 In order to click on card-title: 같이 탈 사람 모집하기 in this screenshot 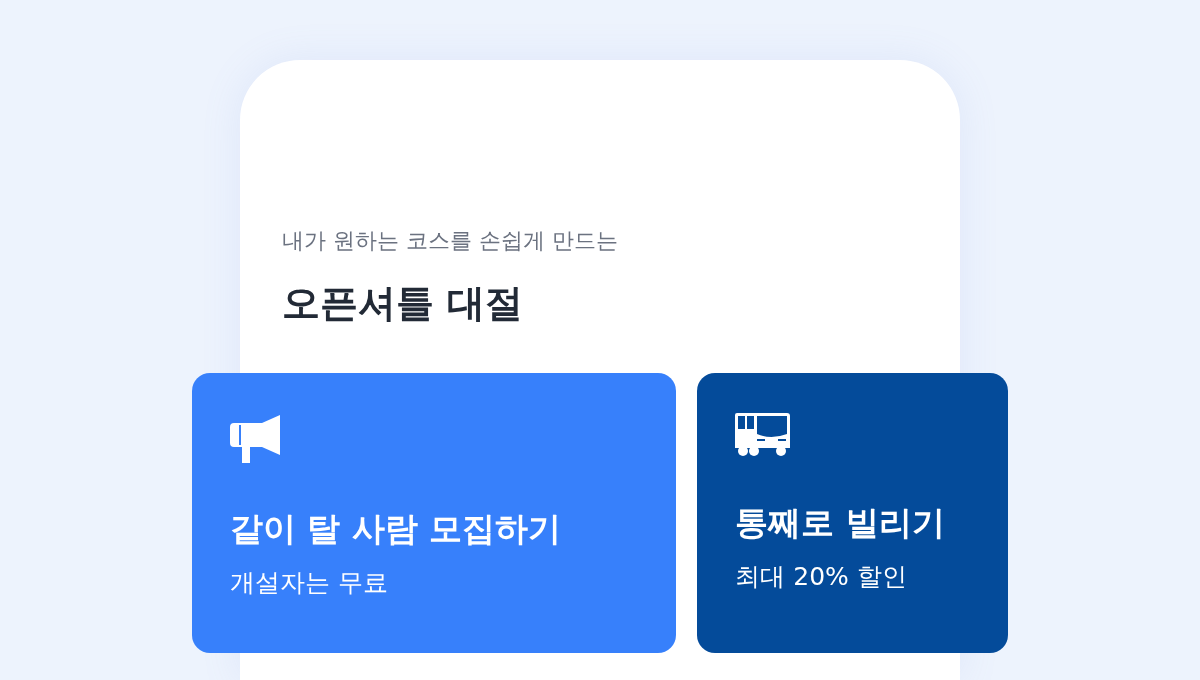, I will do `click(396, 529)`.